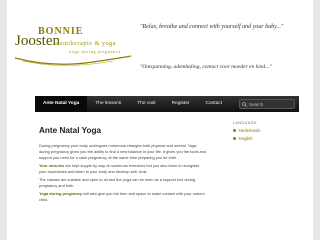 This screenshot has height=240, width=320. Describe the element at coordinates (61, 193) in the screenshot. I see `paragraph-lead: Yoga during pregnancy` at that location.